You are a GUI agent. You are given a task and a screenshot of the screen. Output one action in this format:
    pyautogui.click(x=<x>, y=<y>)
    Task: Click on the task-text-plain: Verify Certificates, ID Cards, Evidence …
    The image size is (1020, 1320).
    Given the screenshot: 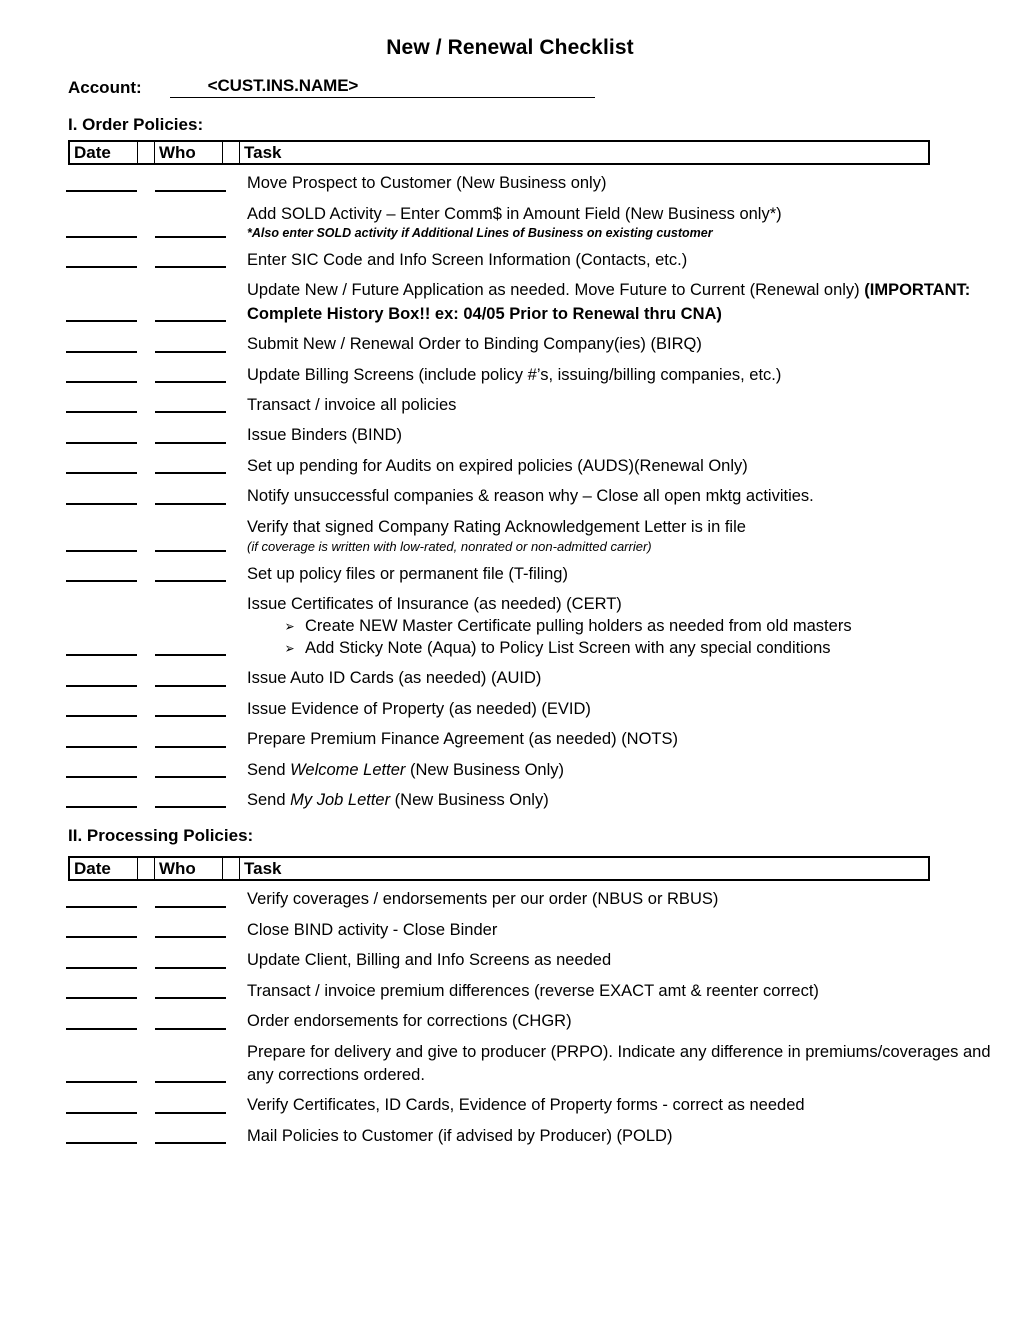 What is the action you would take?
    pyautogui.click(x=526, y=1105)
    